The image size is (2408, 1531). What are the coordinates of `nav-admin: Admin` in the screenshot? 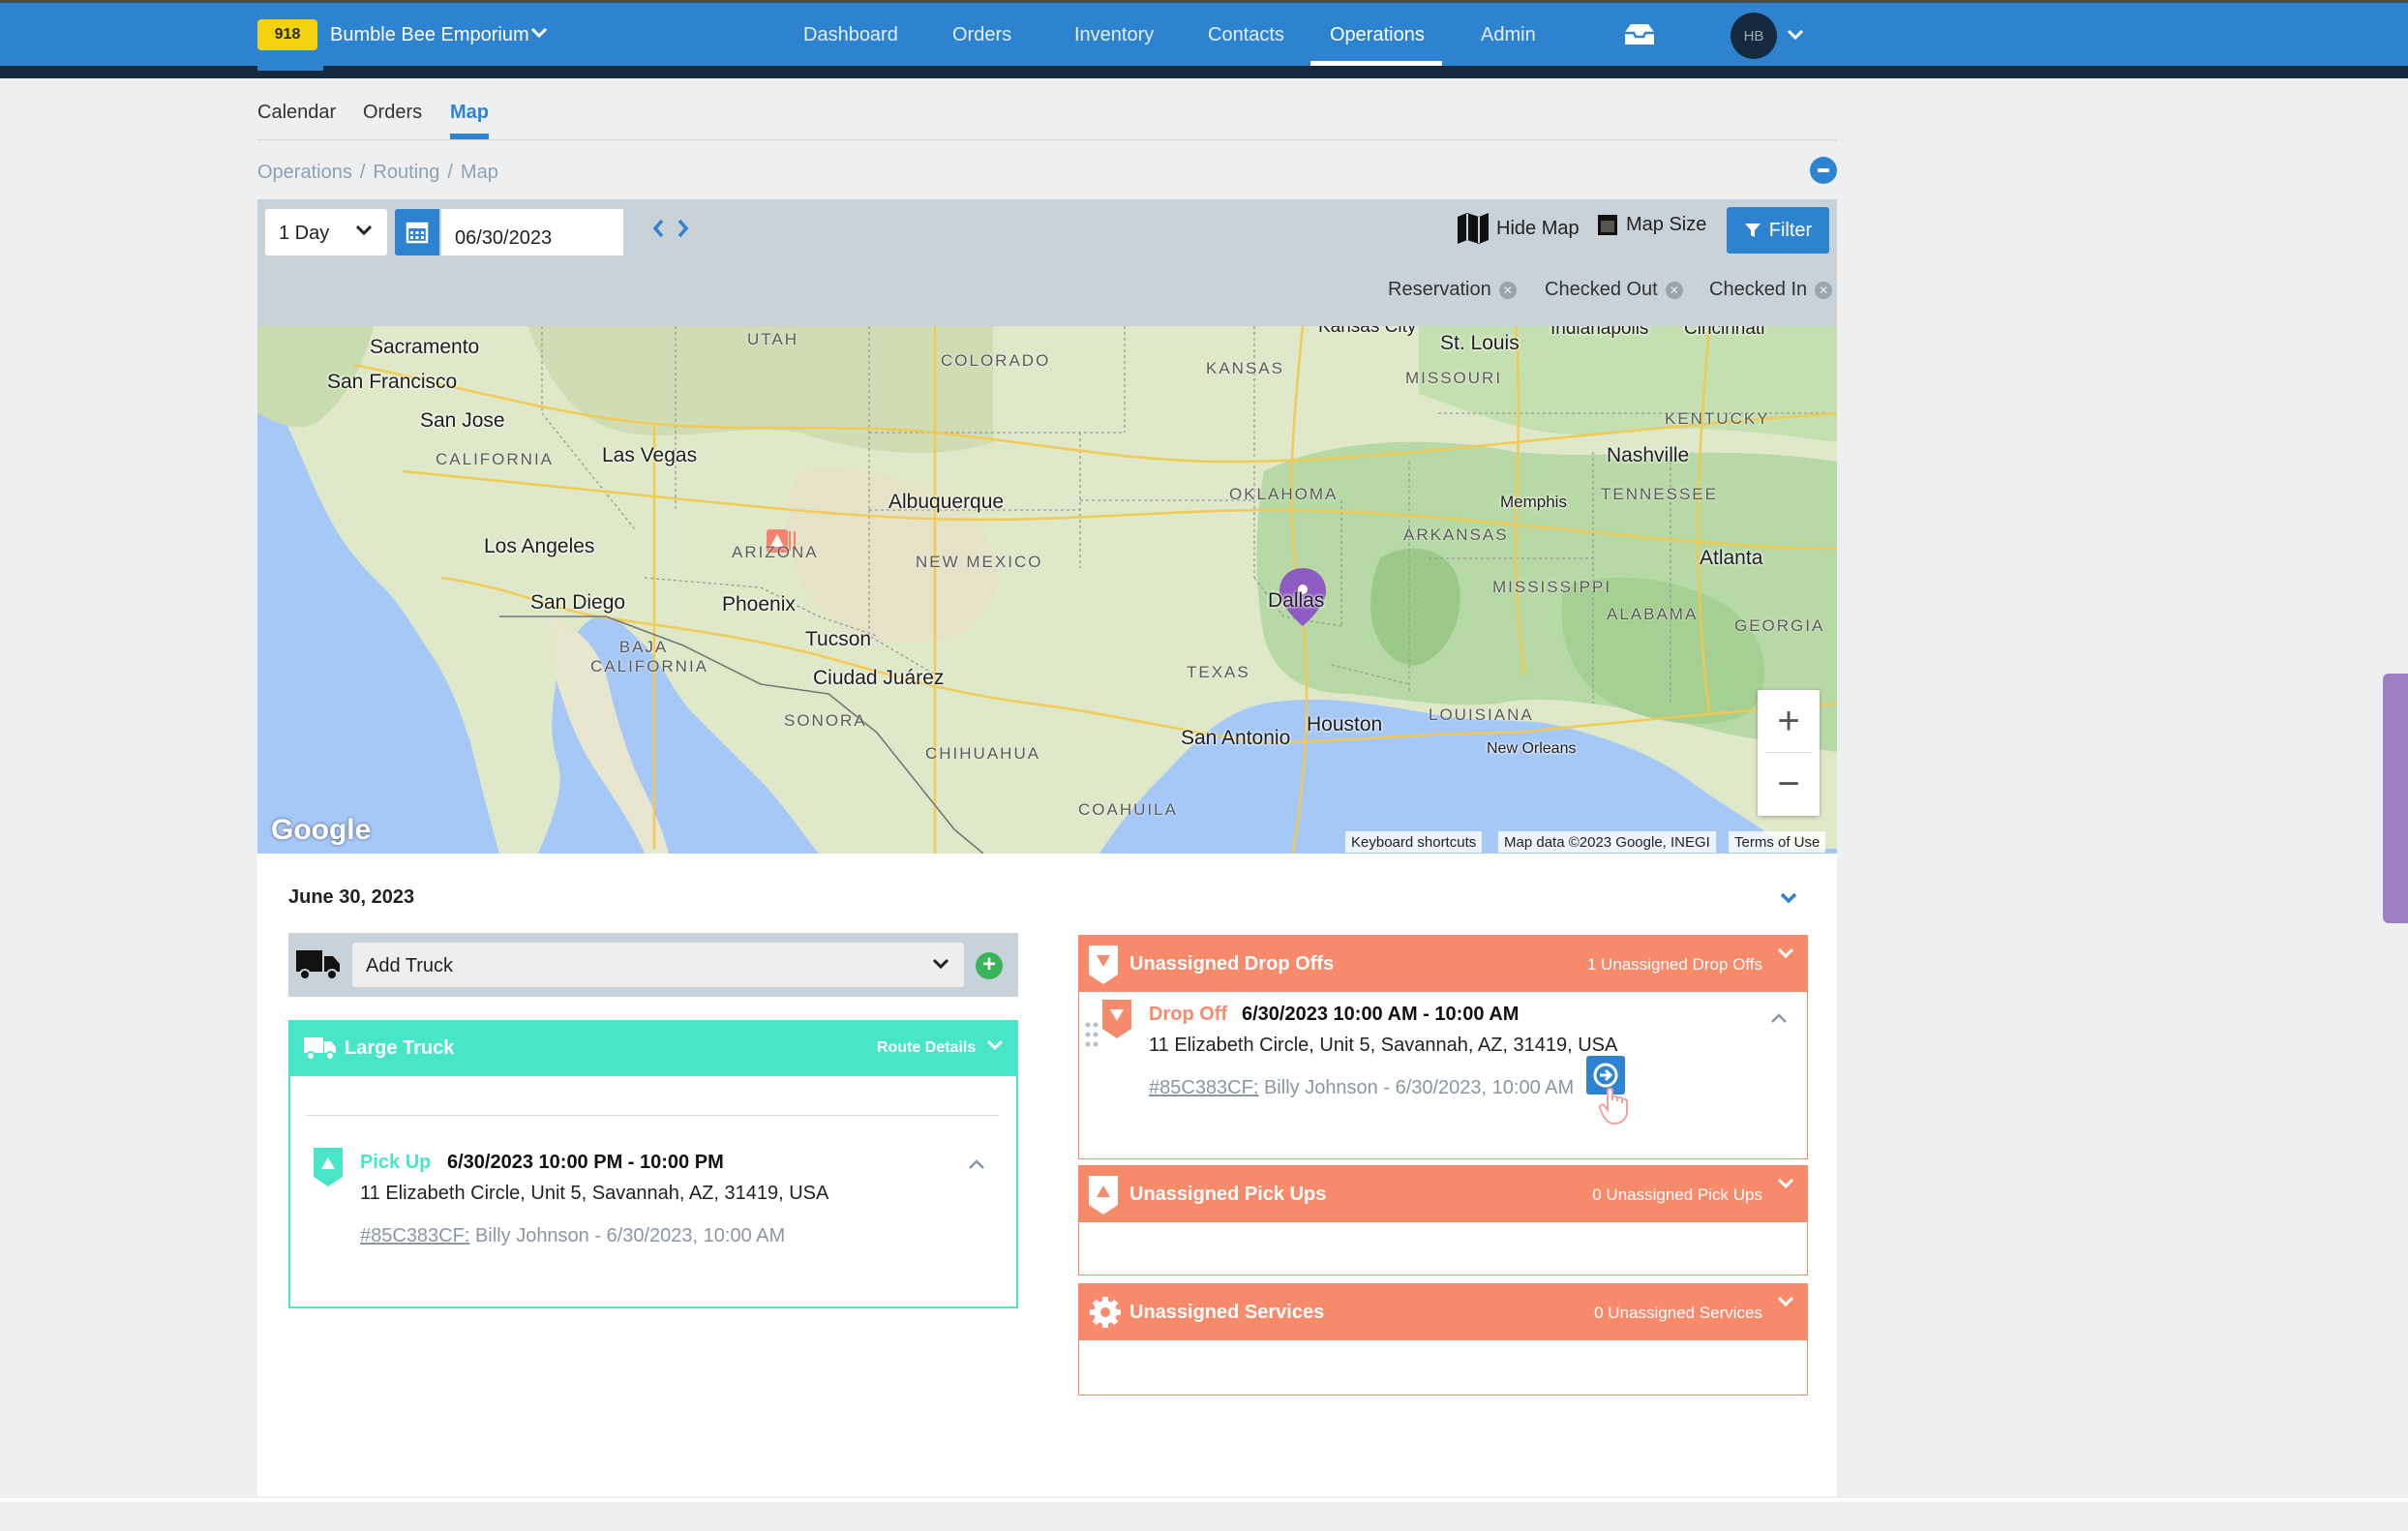 It's located at (1508, 35).